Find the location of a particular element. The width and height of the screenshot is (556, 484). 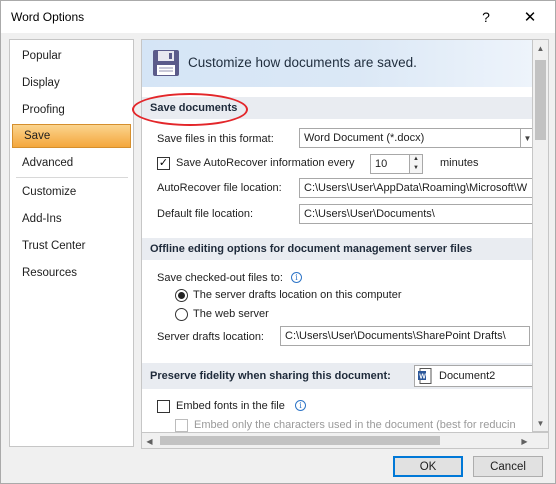

window-title: Word Options is located at coordinates (48, 17).